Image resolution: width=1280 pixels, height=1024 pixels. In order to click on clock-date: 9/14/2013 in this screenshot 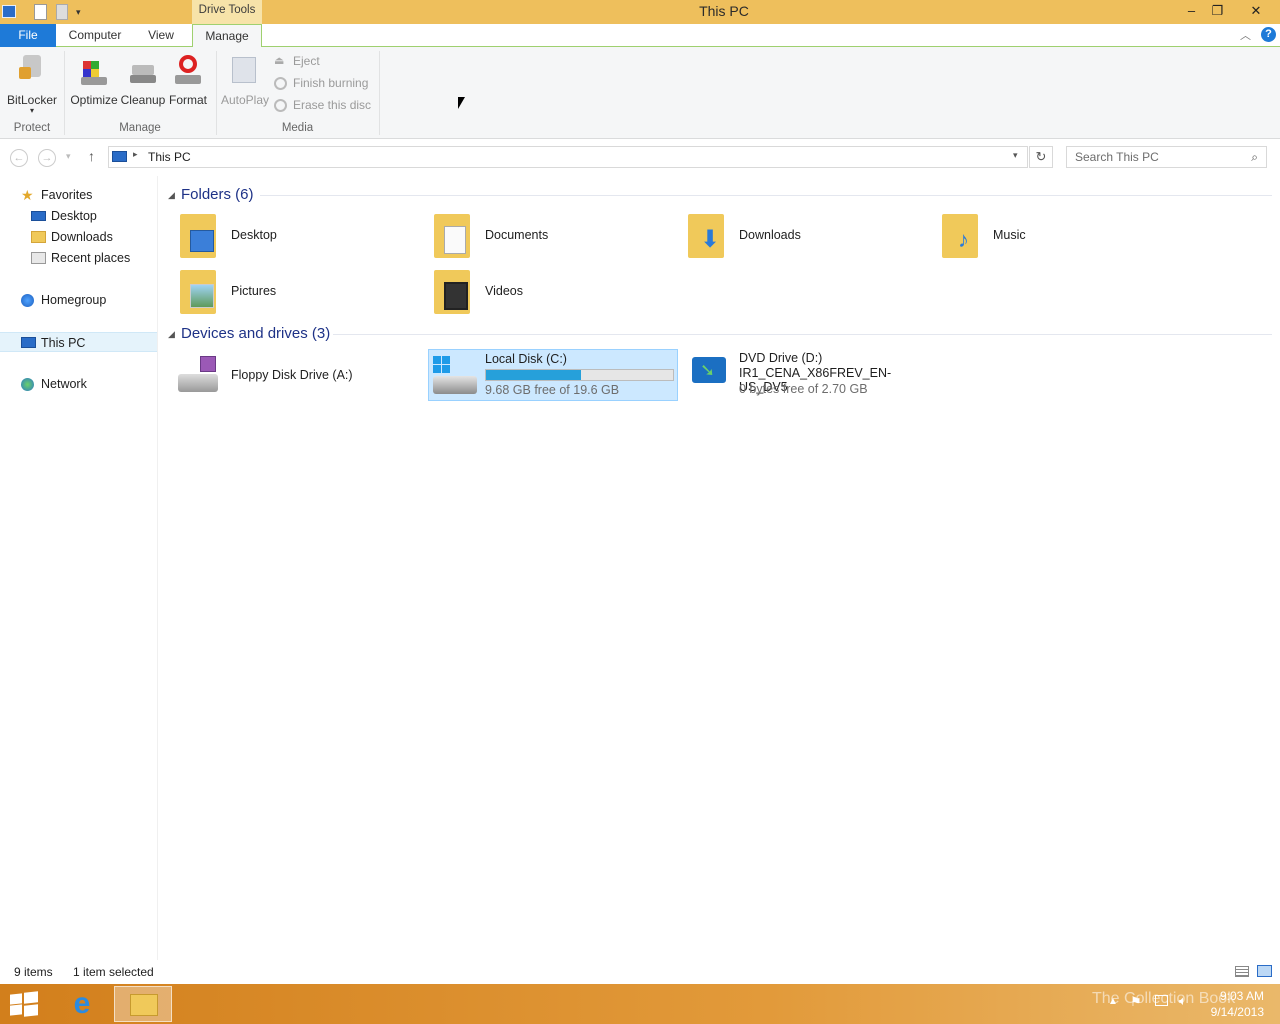, I will do `click(1232, 1012)`.